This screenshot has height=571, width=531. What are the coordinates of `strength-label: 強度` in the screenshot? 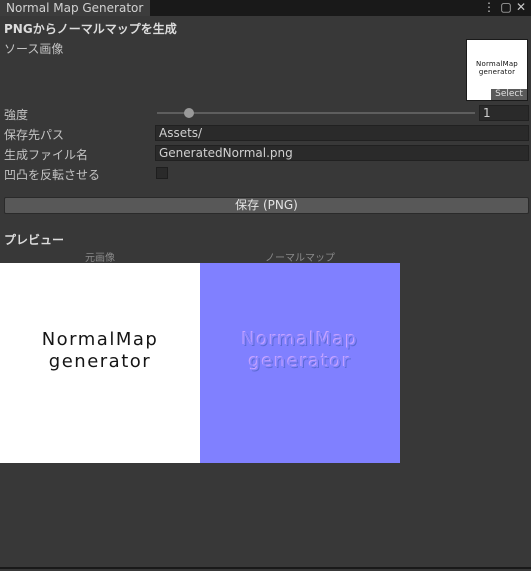 It's located at (16, 115).